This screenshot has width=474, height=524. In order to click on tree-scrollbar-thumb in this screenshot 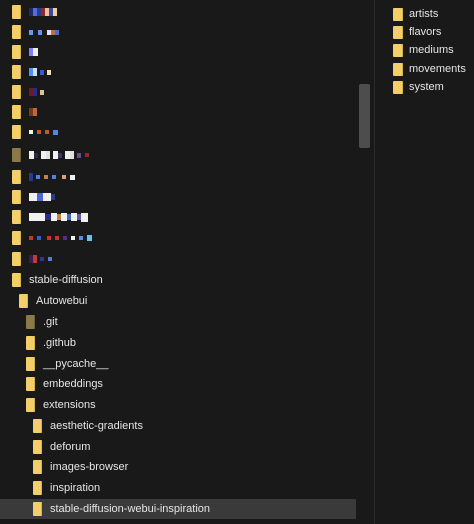, I will do `click(364, 116)`.